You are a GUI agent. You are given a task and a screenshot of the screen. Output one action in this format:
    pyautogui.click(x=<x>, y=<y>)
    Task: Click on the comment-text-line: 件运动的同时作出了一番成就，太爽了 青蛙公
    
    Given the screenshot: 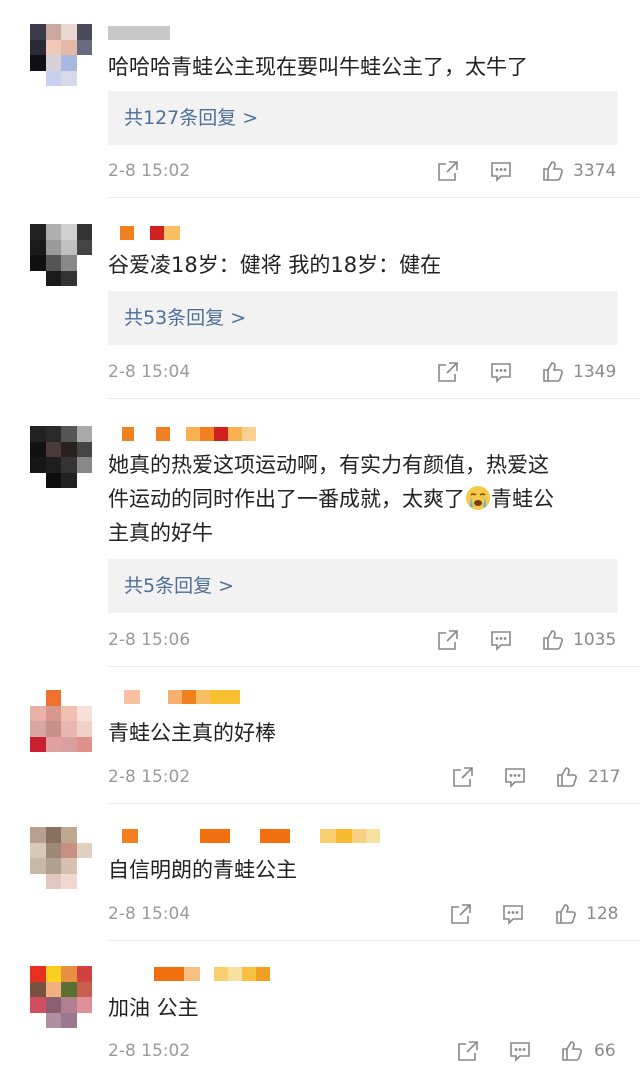 What is the action you would take?
    pyautogui.click(x=366, y=499)
    